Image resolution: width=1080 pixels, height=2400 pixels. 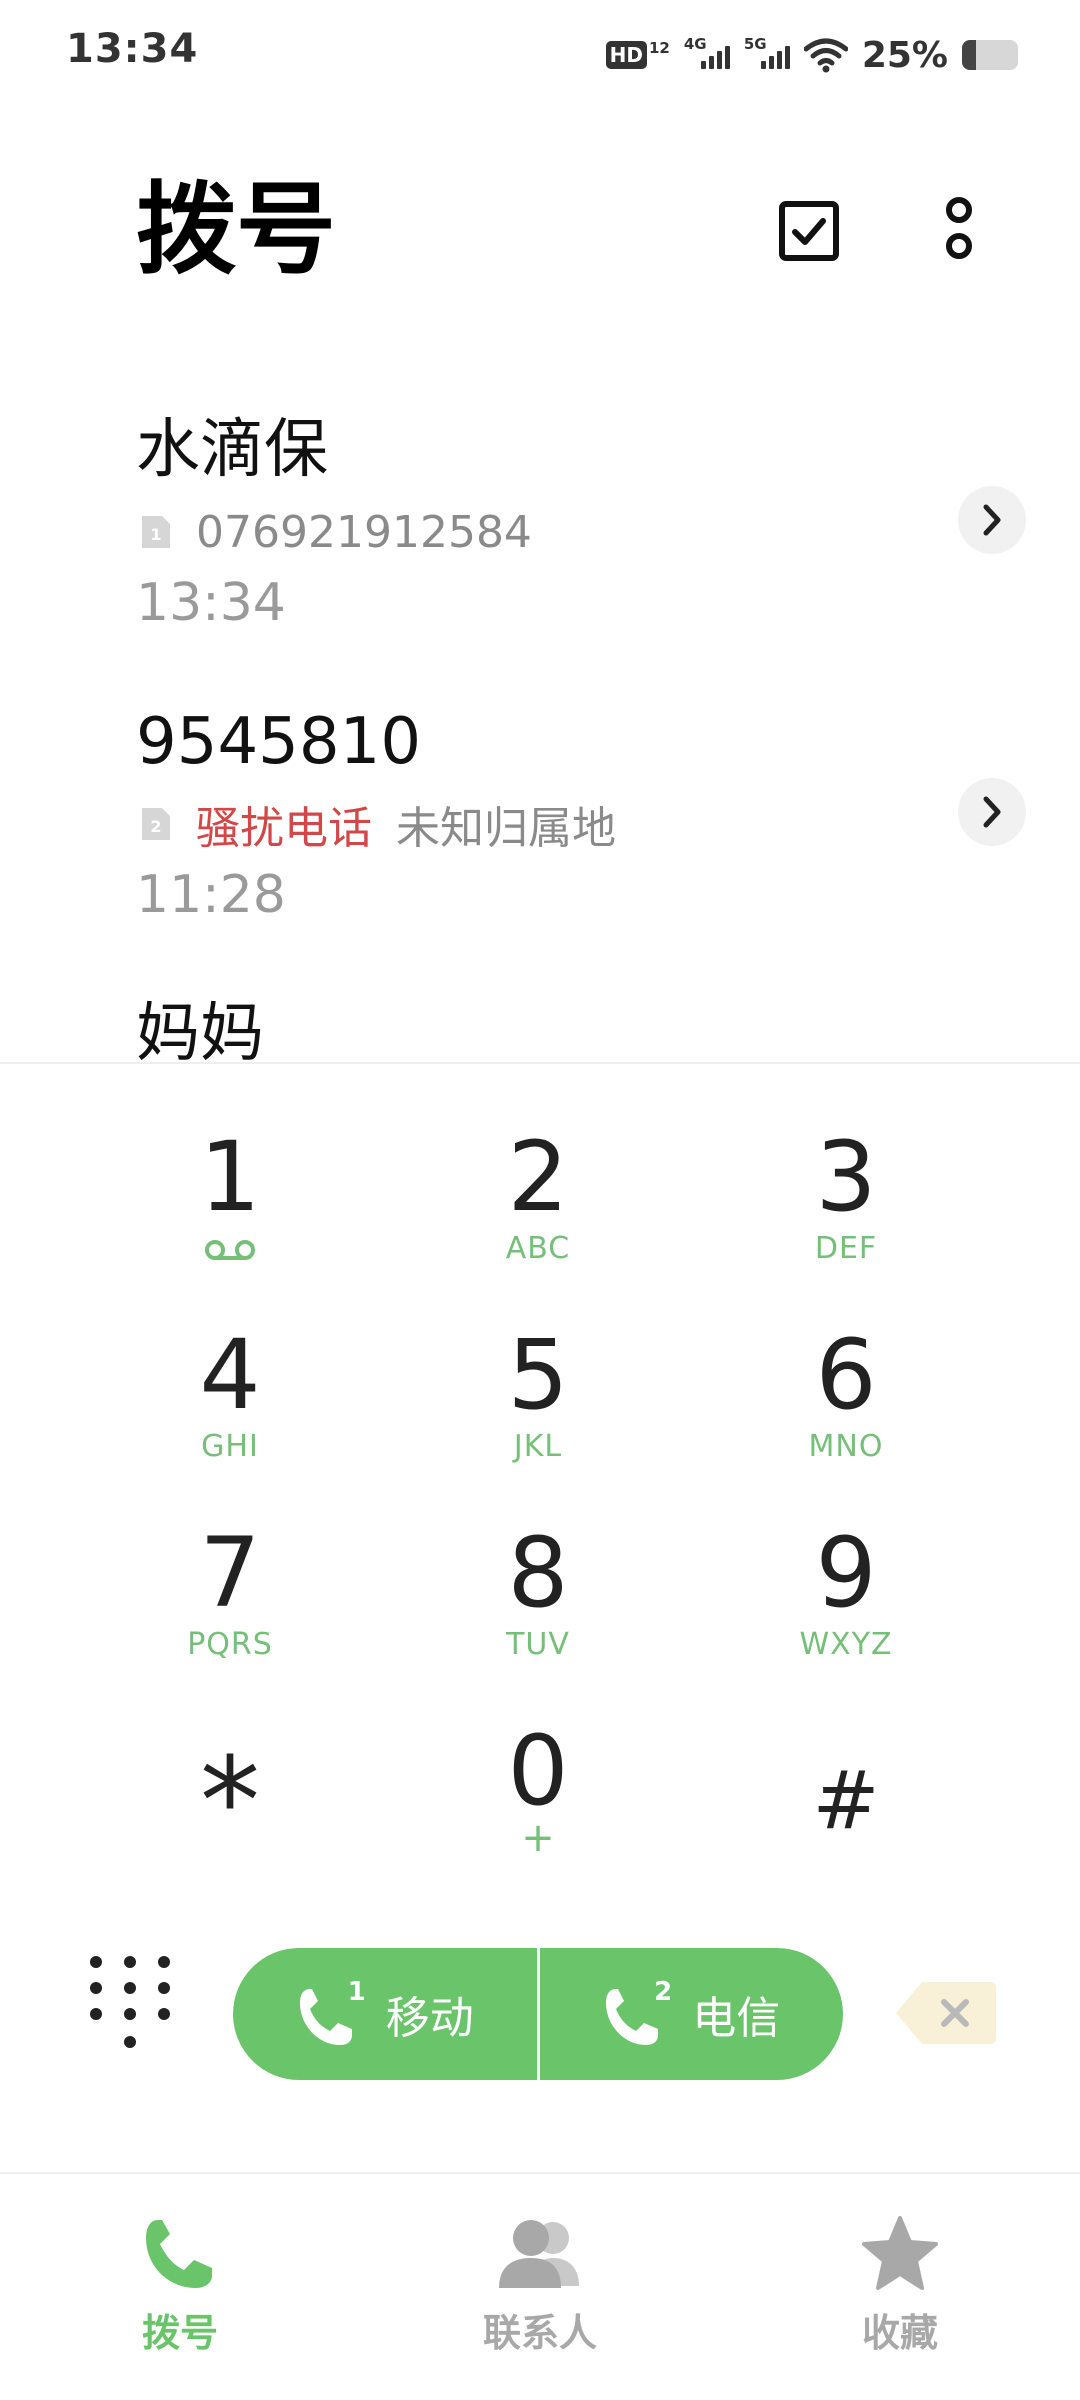 I want to click on nav-contacts-tab: 联系人, so click(x=540, y=2285).